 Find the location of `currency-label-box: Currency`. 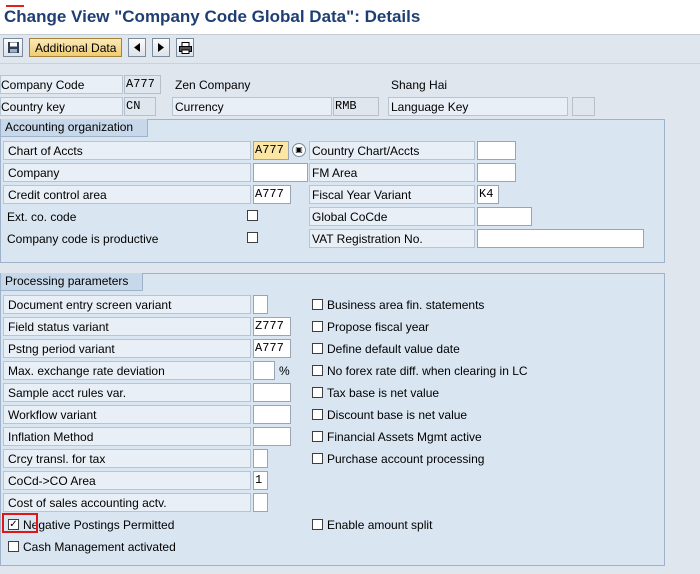

currency-label-box: Currency is located at coordinates (252, 106).